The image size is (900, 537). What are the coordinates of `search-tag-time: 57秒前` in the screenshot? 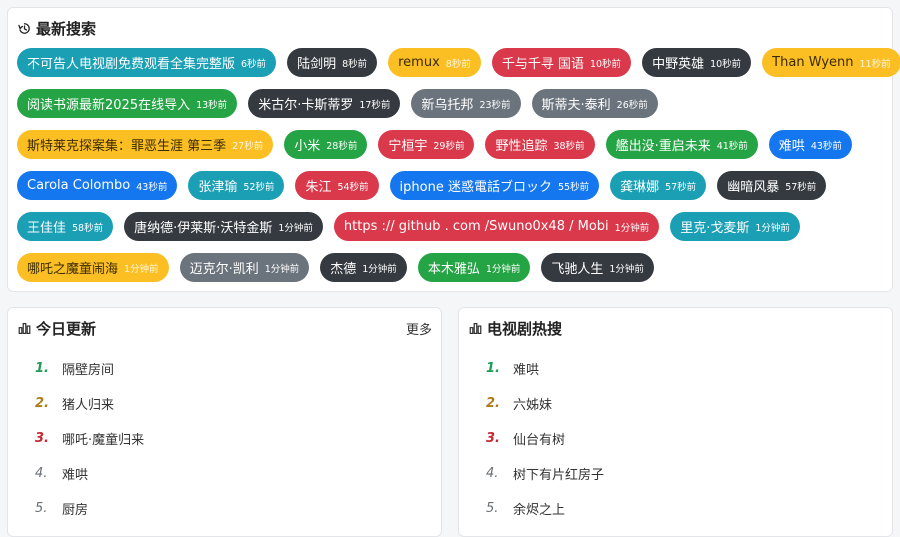 It's located at (801, 187).